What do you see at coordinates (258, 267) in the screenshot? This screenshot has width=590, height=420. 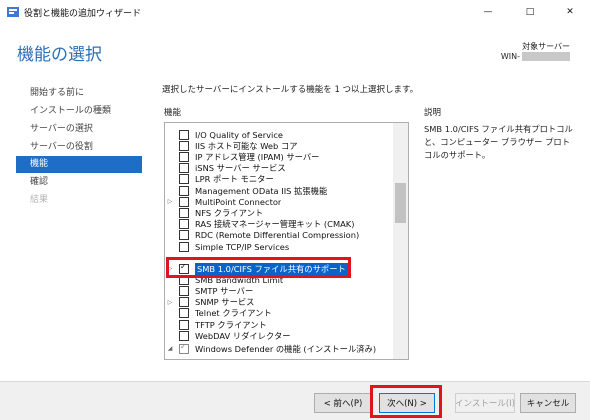 I see `highlight-smb-feature` at bounding box center [258, 267].